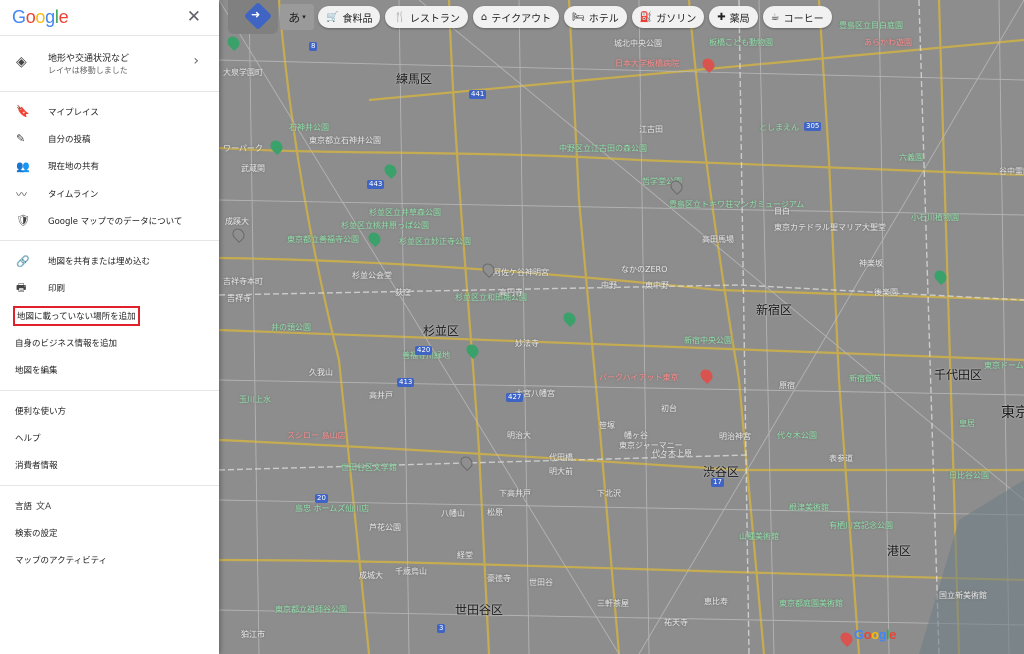  What do you see at coordinates (527, 343) in the screenshot?
I see `map-label: 妙法寺` at bounding box center [527, 343].